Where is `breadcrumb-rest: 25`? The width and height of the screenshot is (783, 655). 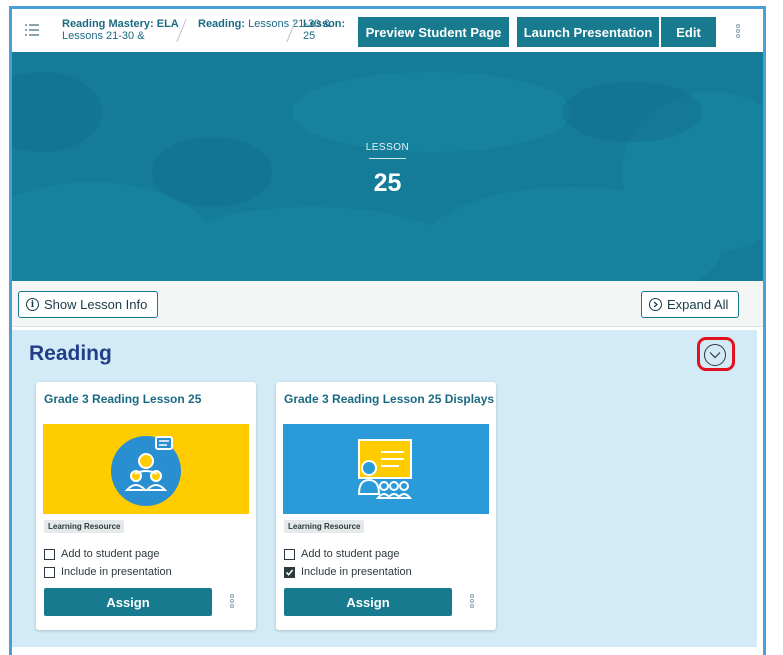
breadcrumb-rest: 25 is located at coordinates (309, 36).